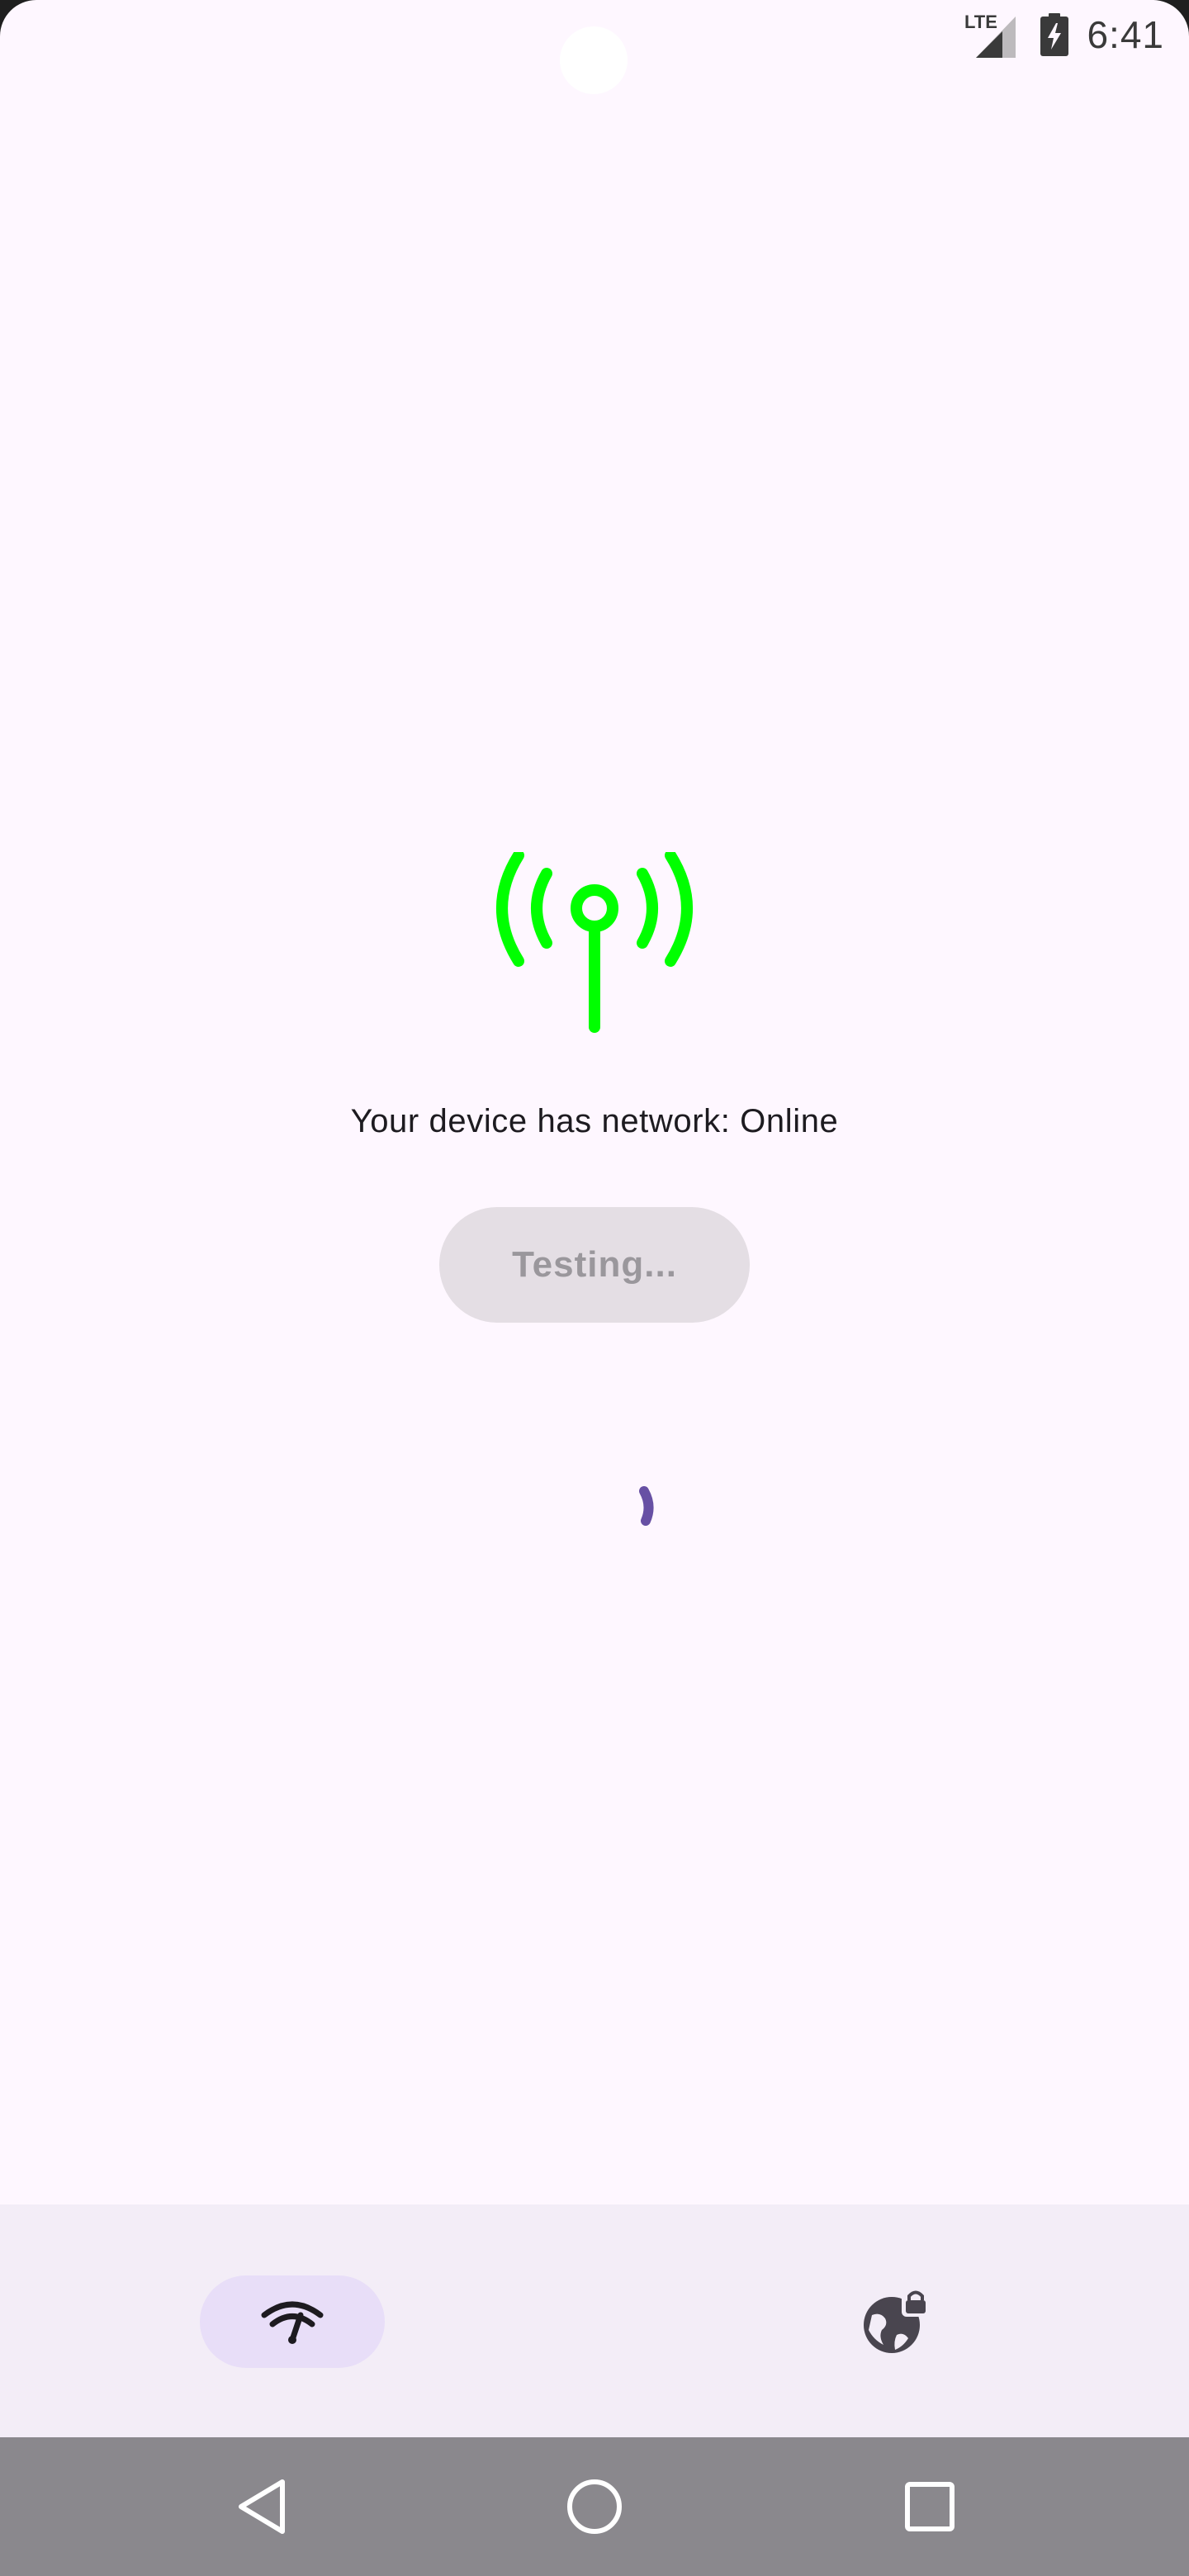  I want to click on nav-item-speed-test, so click(292, 2321).